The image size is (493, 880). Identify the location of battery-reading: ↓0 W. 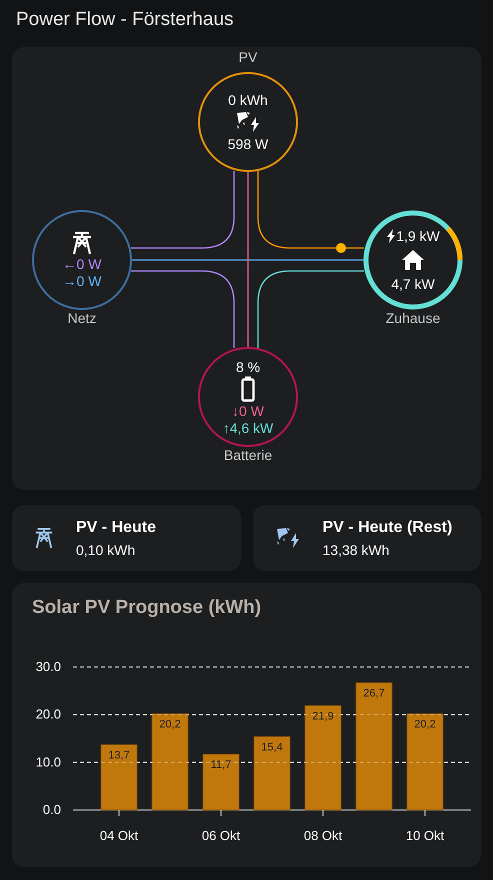
(248, 410).